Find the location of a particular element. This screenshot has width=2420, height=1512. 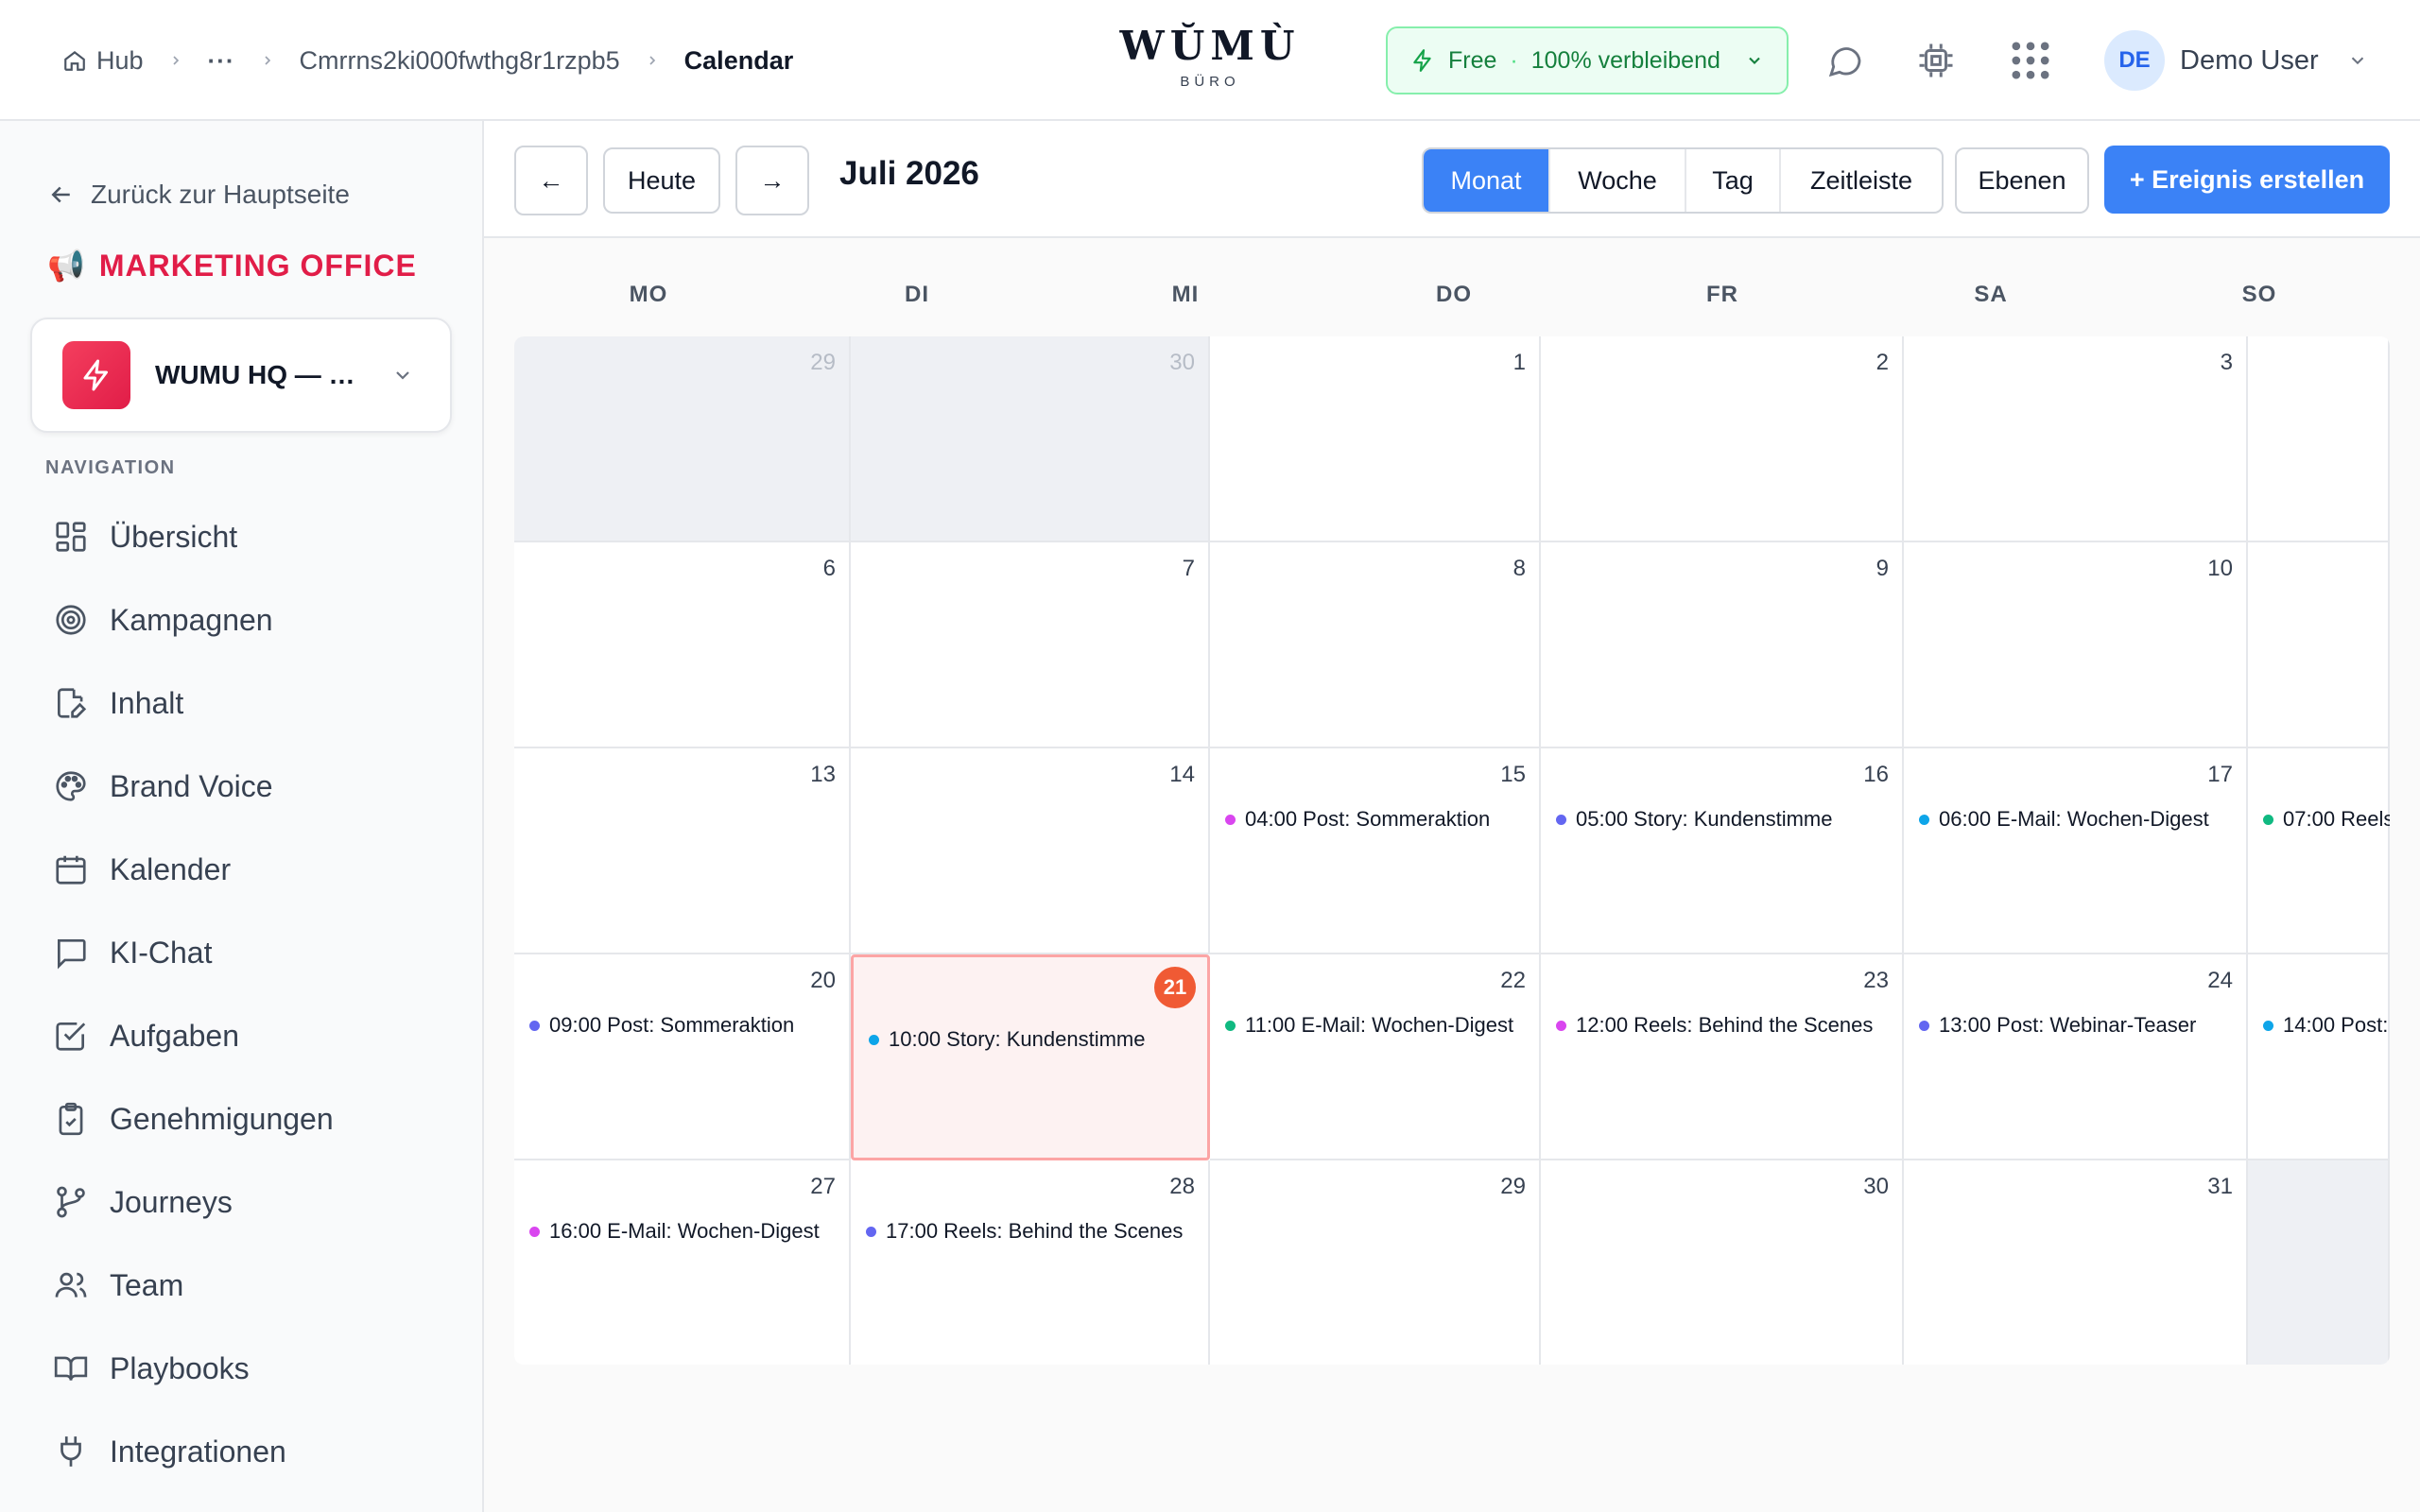

day-cell: 27 16:00 E-Mail: Wochen-Digest is located at coordinates (682, 1262).